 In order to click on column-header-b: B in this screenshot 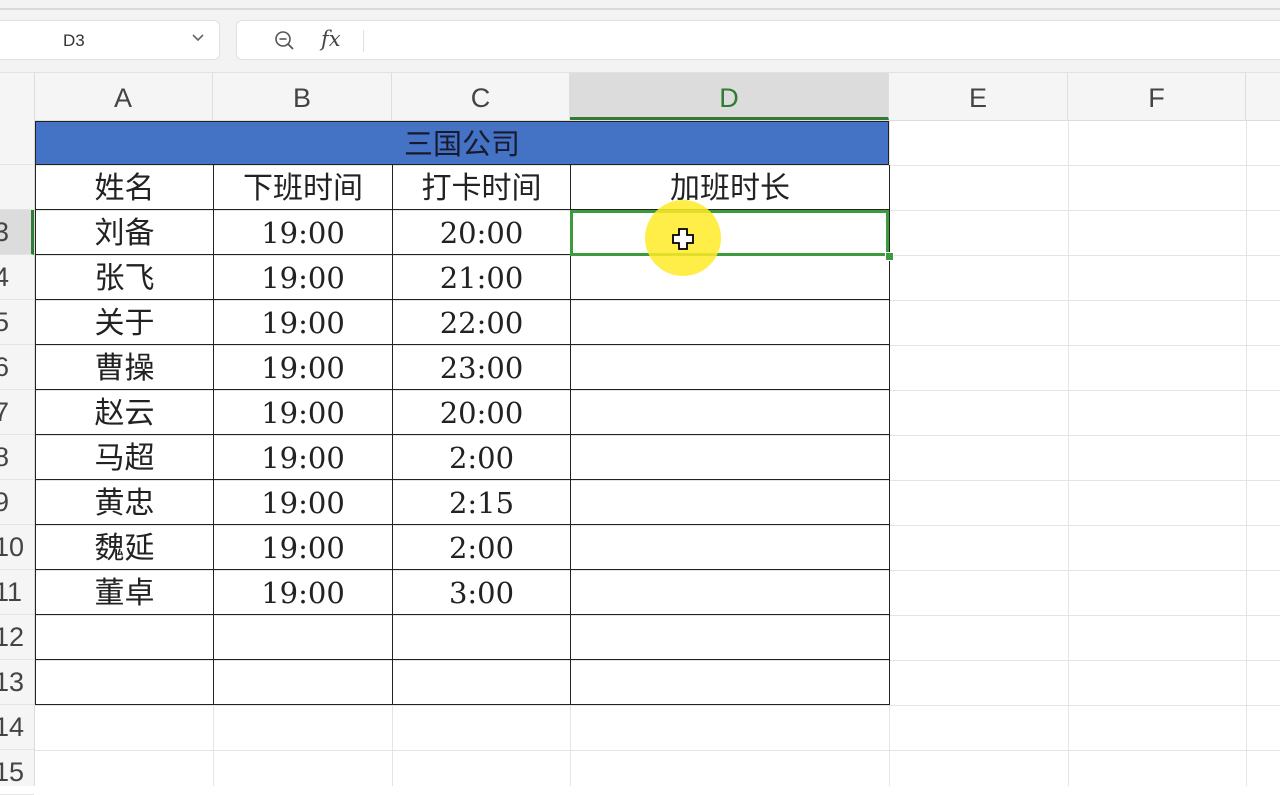, I will do `click(302, 96)`.